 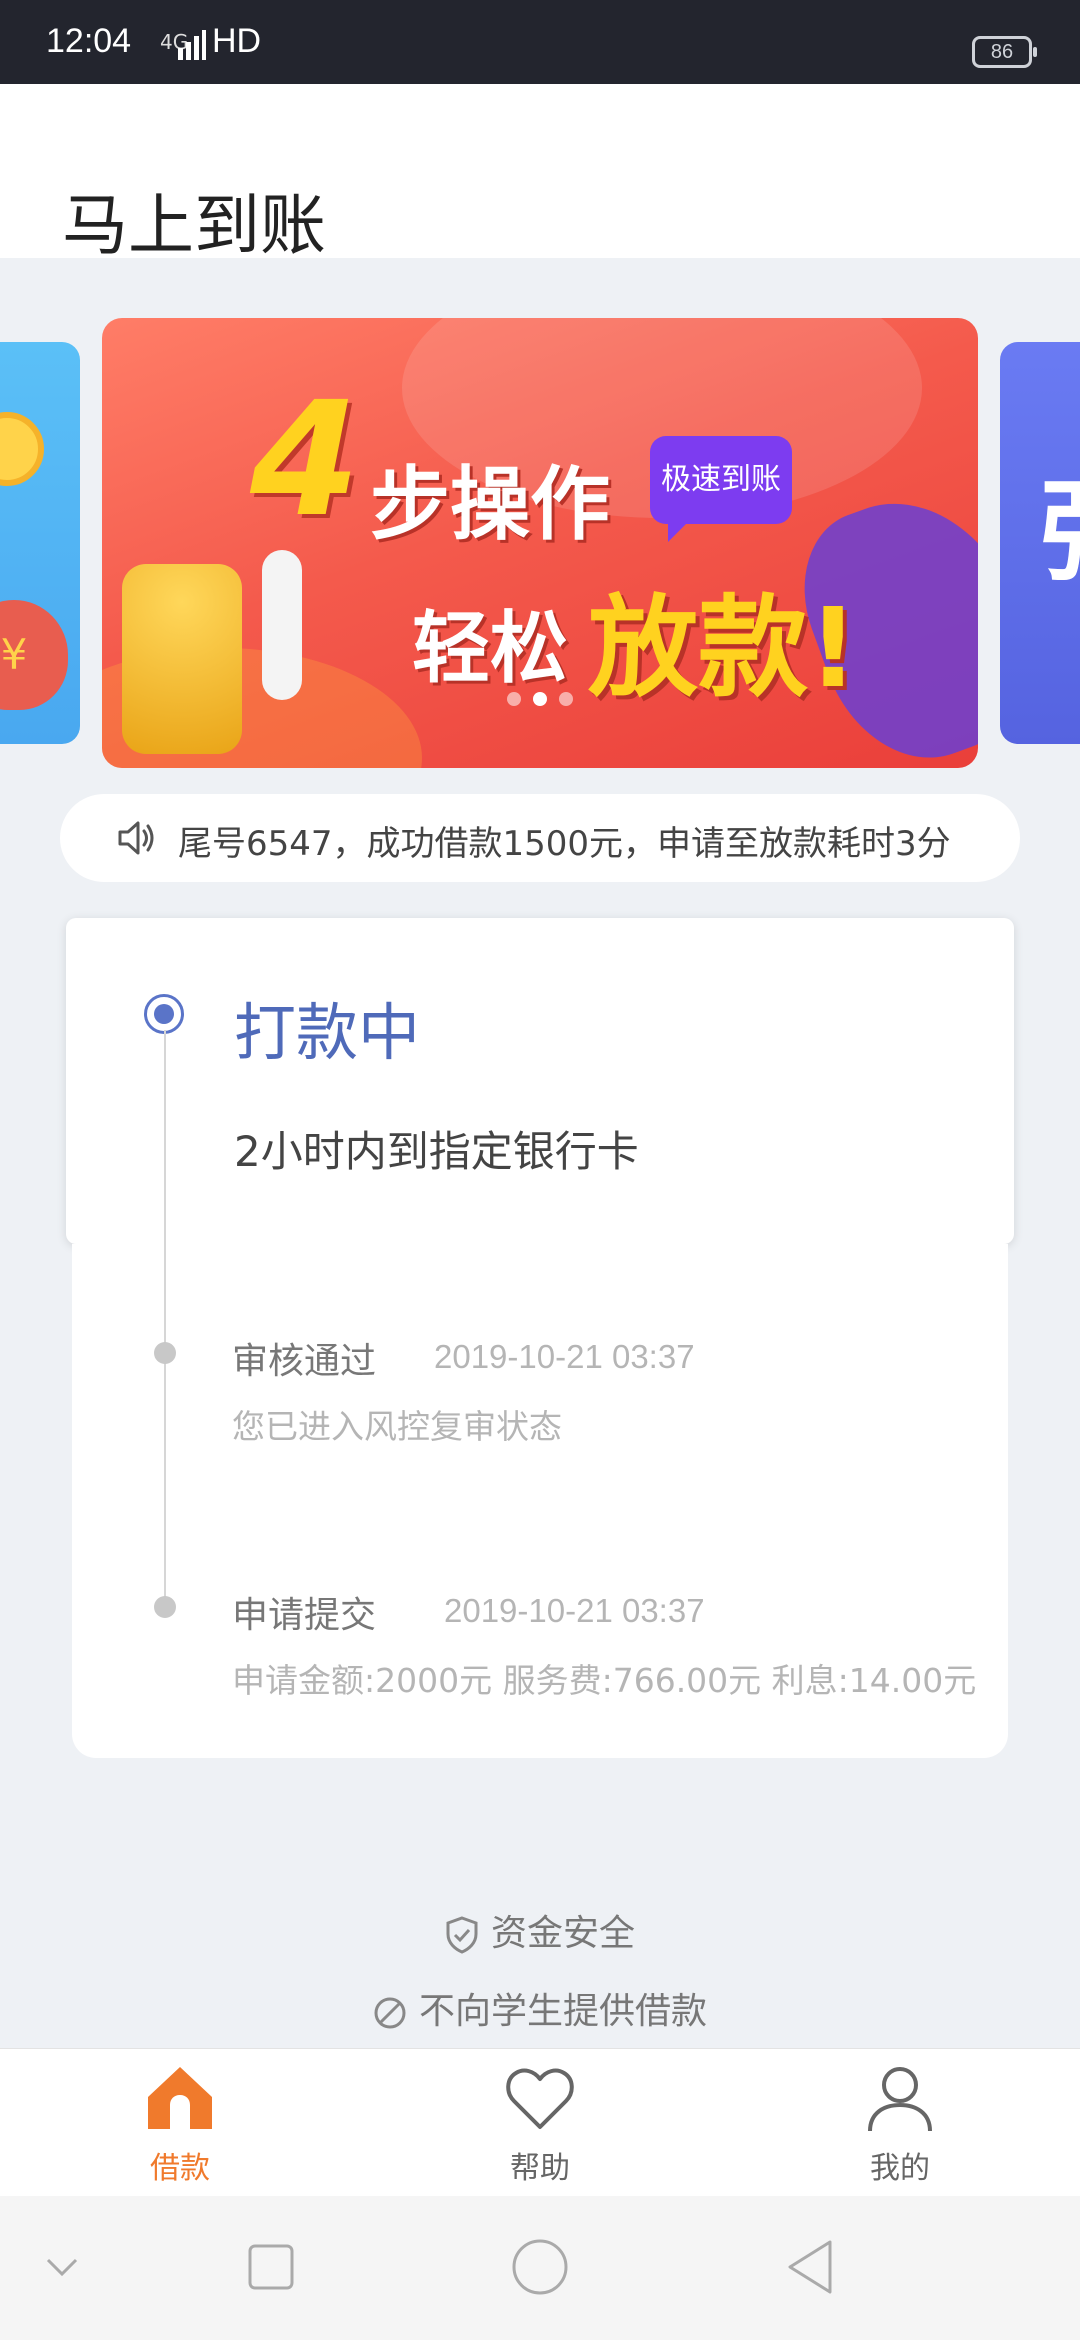 I want to click on carousel-indicator, so click(x=540, y=700).